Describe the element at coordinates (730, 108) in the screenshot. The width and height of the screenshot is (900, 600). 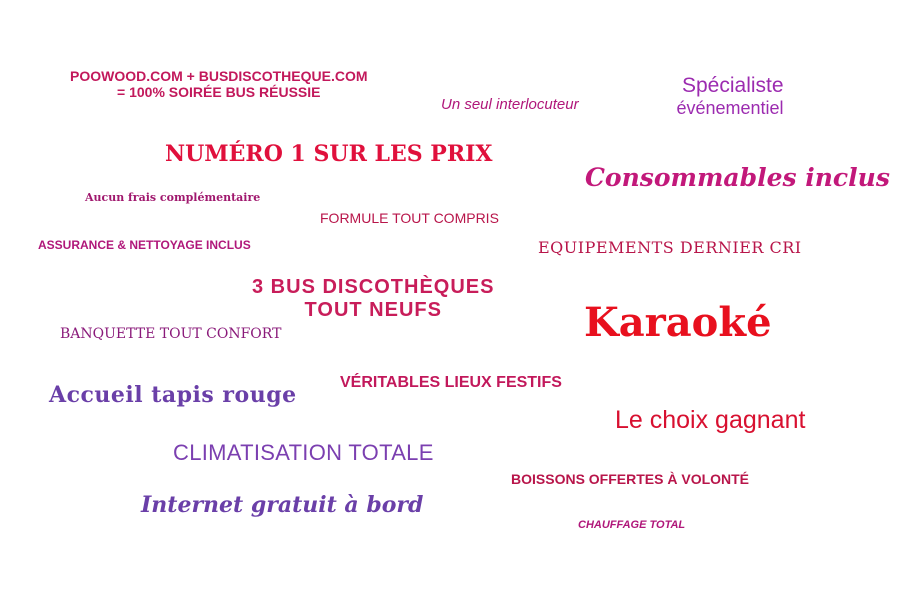
I see `specialiste-line2: événementiel` at that location.